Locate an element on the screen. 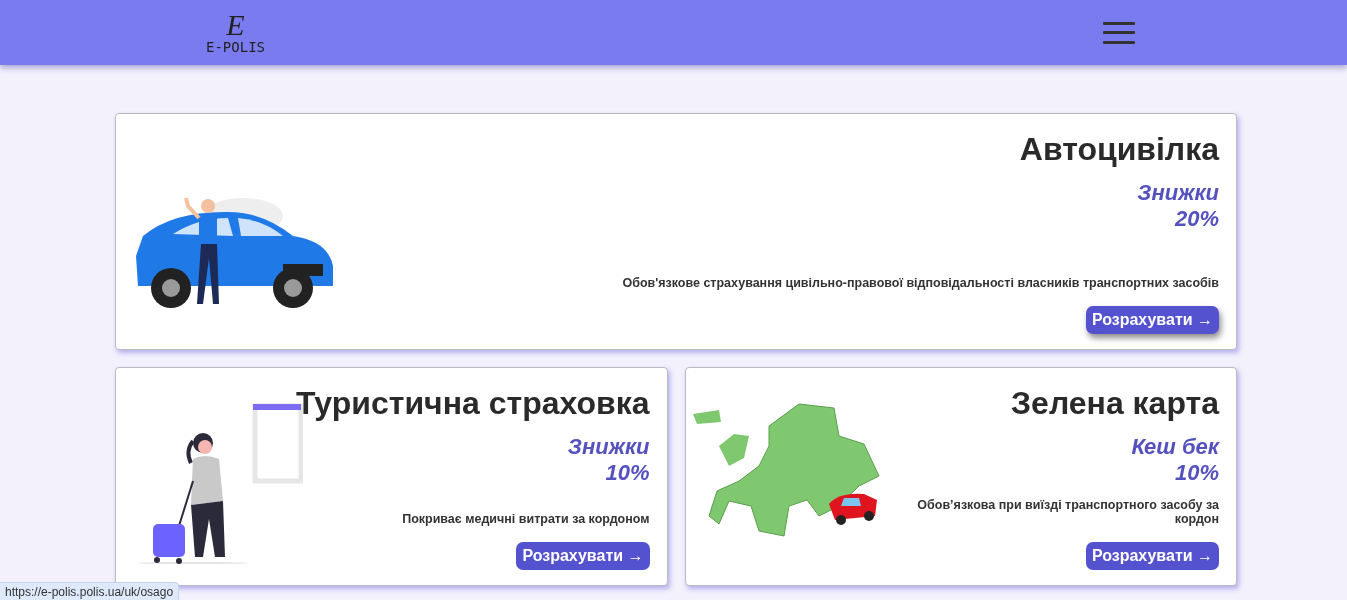 The image size is (1347, 600). card-description: Обов’язкова при виїзді транспортного засобу за кордон is located at coordinates (1067, 512).